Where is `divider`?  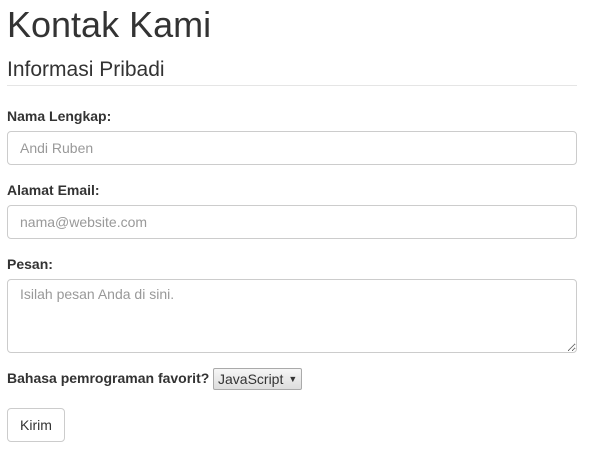
divider is located at coordinates (292, 85).